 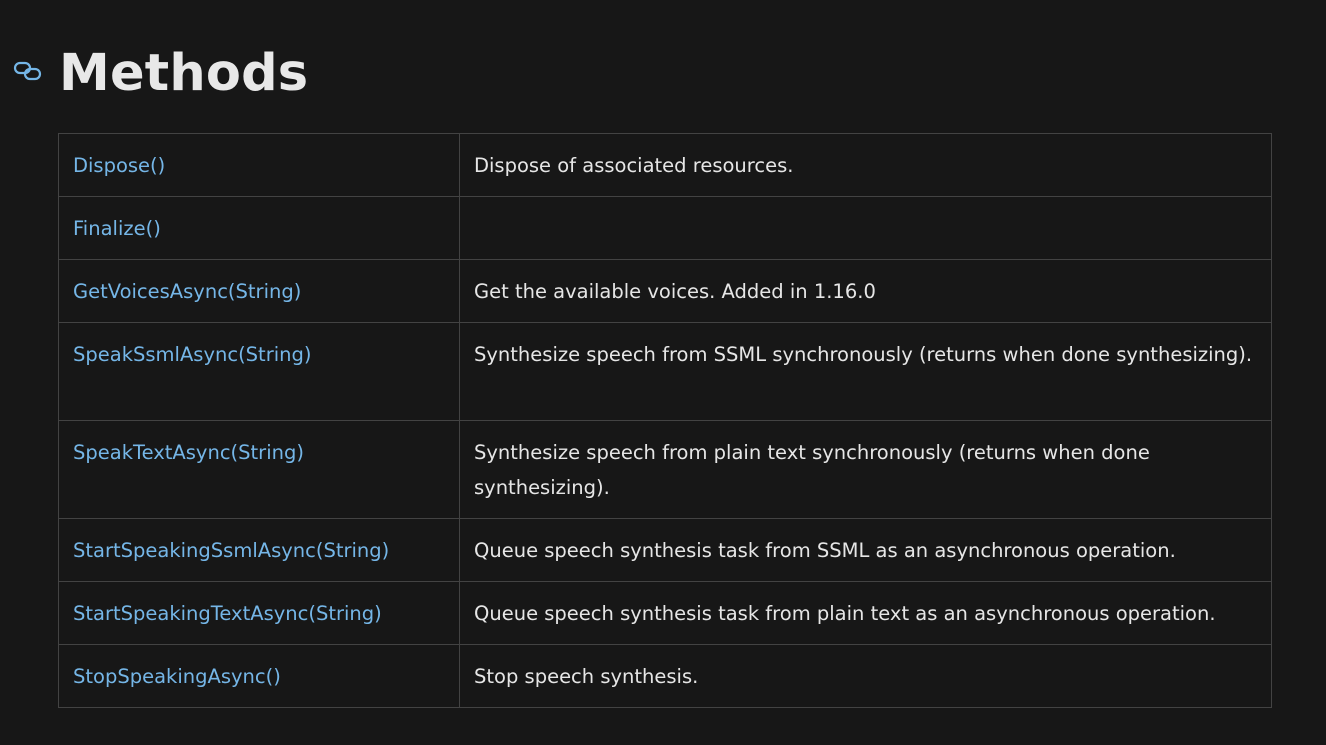 I want to click on method-name-cell: Finalize(), so click(x=259, y=228).